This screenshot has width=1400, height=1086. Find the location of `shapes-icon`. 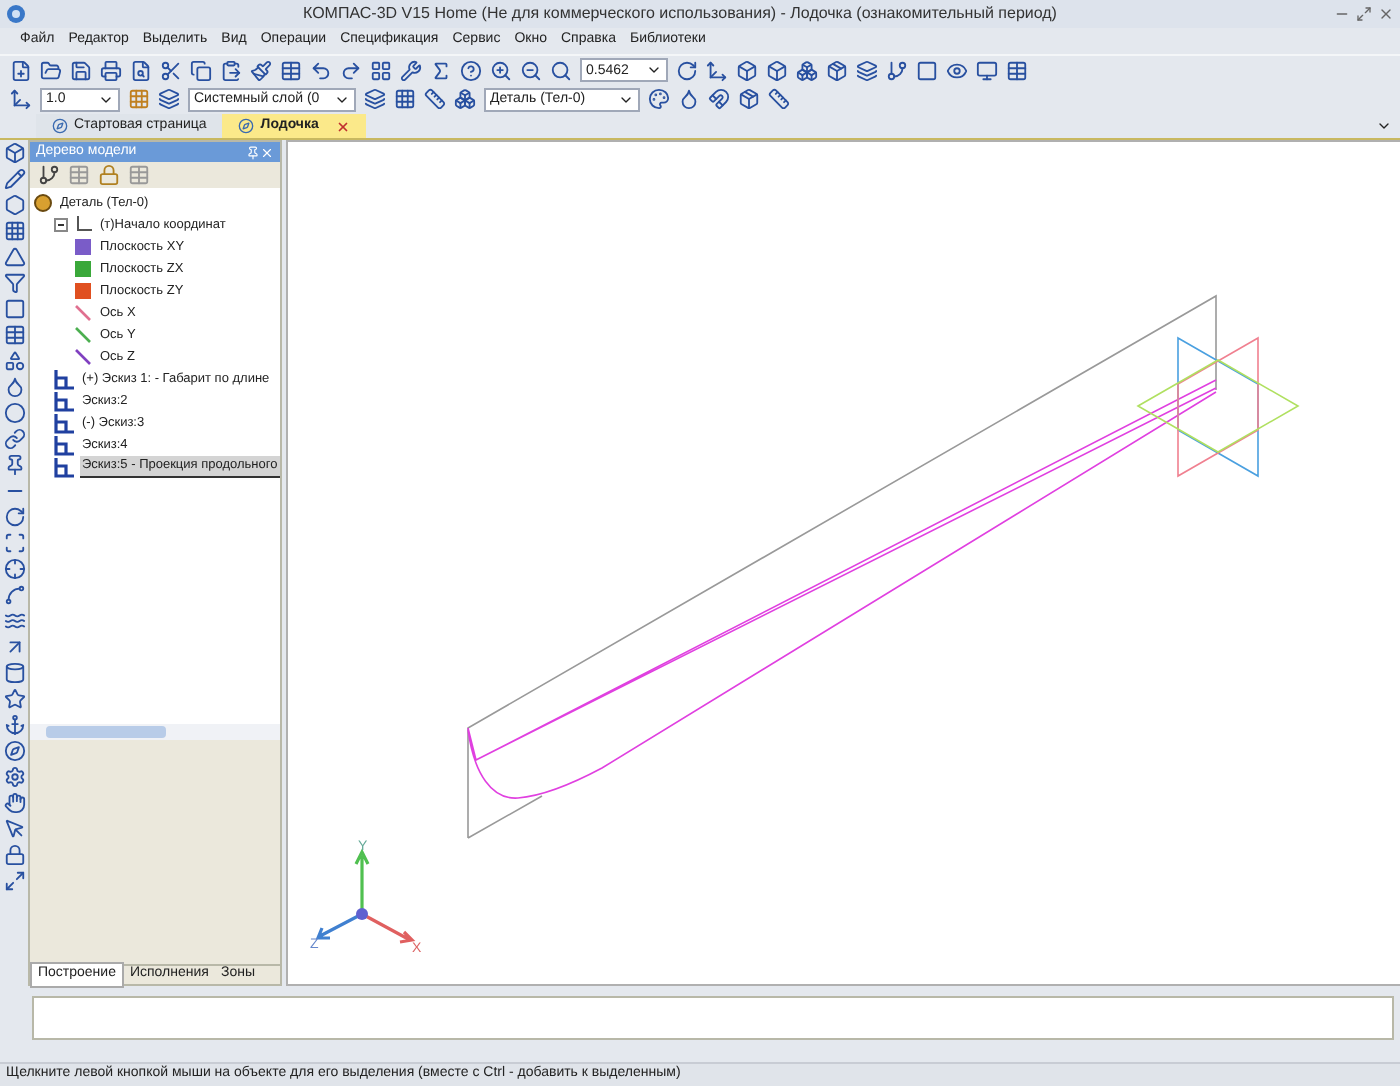

shapes-icon is located at coordinates (14, 361).